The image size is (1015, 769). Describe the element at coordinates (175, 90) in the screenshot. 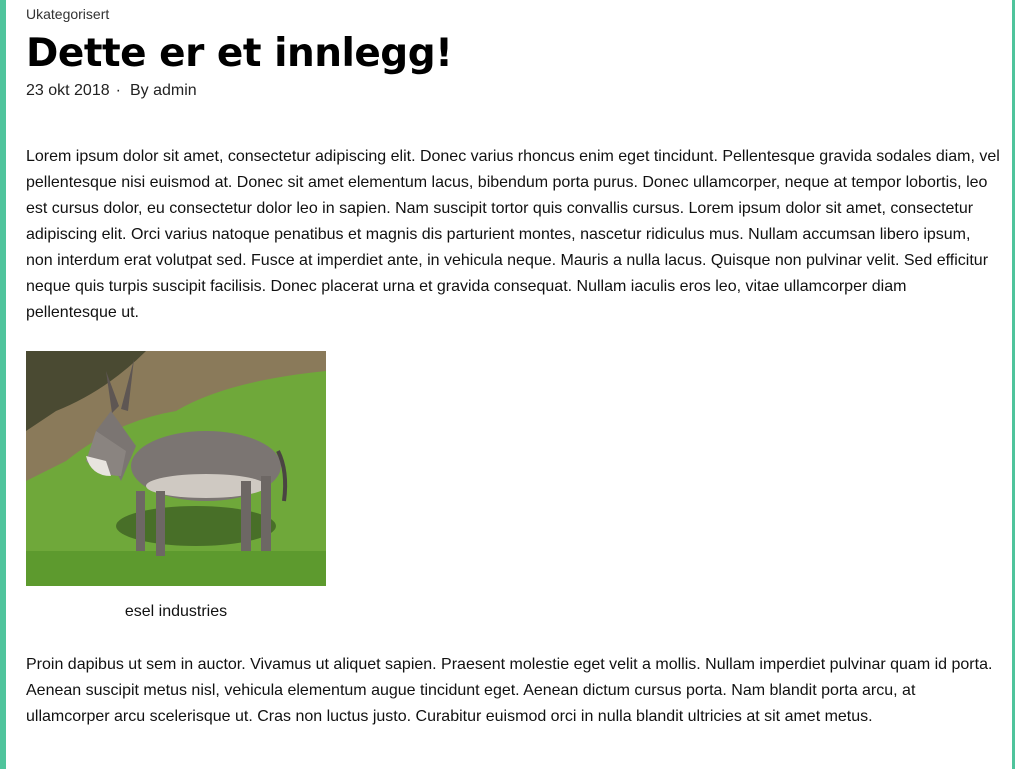

I see `author-link: admin` at that location.